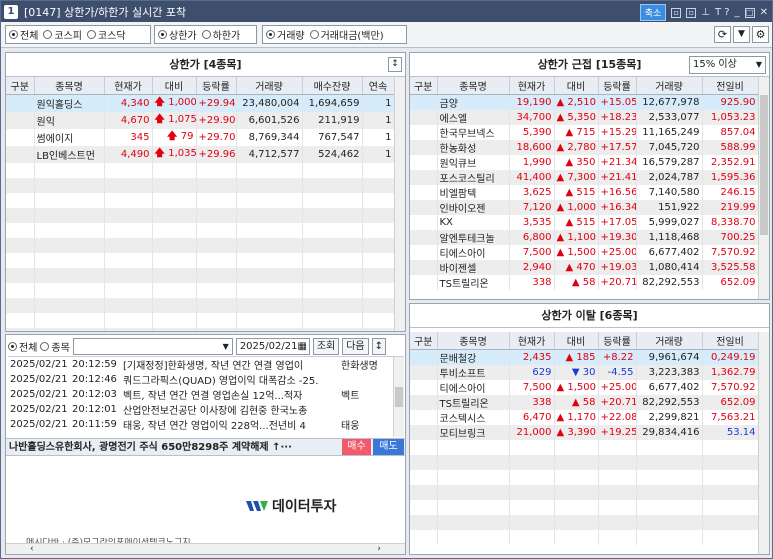 Image resolution: width=773 pixels, height=559 pixels. Describe the element at coordinates (473, 177) in the screenshot. I see `cell-stock-name: 포스코스틸리` at that location.